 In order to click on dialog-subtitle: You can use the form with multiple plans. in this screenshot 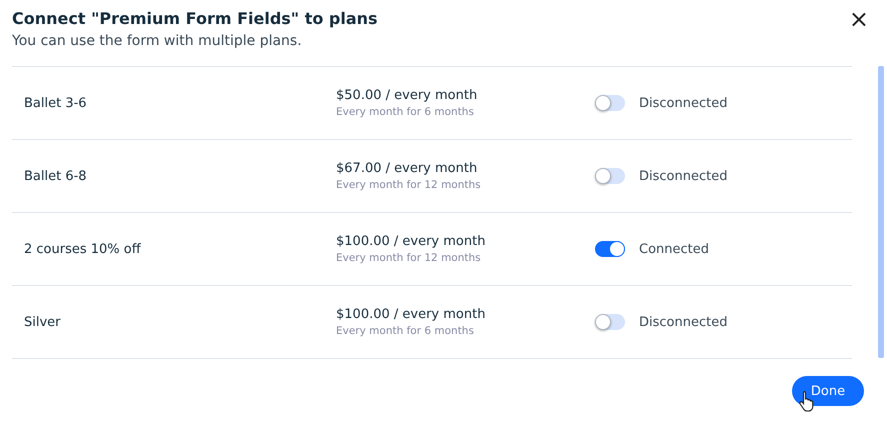, I will do `click(157, 41)`.